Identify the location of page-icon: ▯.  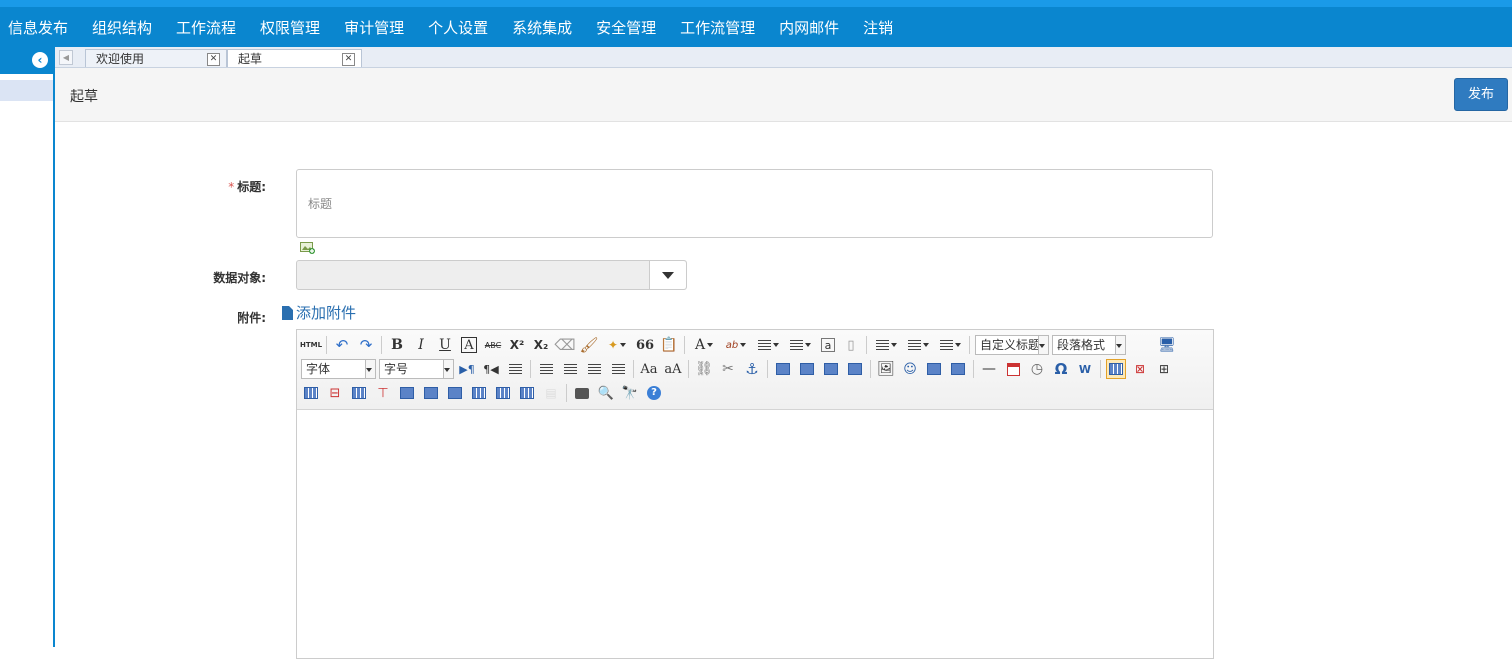
(851, 345).